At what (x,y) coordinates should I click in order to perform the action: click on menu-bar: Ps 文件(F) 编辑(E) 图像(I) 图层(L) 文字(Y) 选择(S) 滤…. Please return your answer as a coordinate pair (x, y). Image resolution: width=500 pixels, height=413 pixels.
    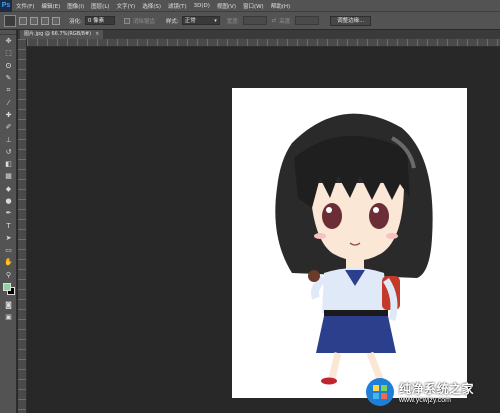
    Looking at the image, I should click on (250, 6).